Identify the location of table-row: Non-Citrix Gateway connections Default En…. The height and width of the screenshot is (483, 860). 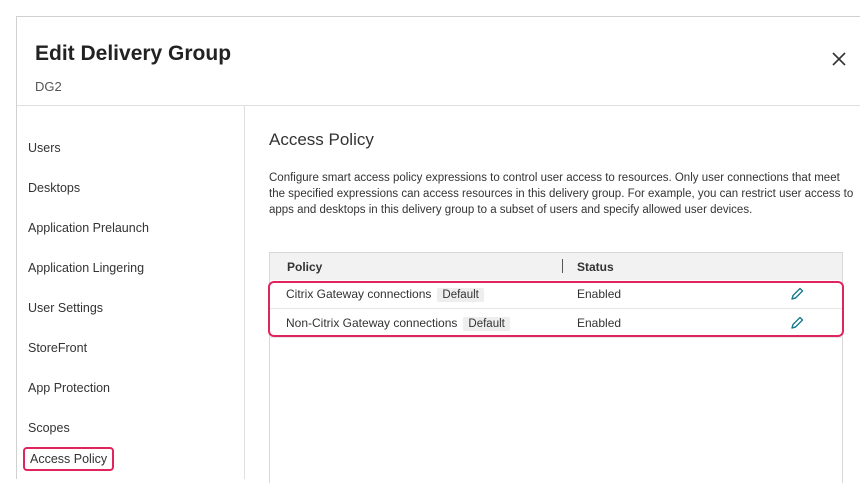
(556, 323).